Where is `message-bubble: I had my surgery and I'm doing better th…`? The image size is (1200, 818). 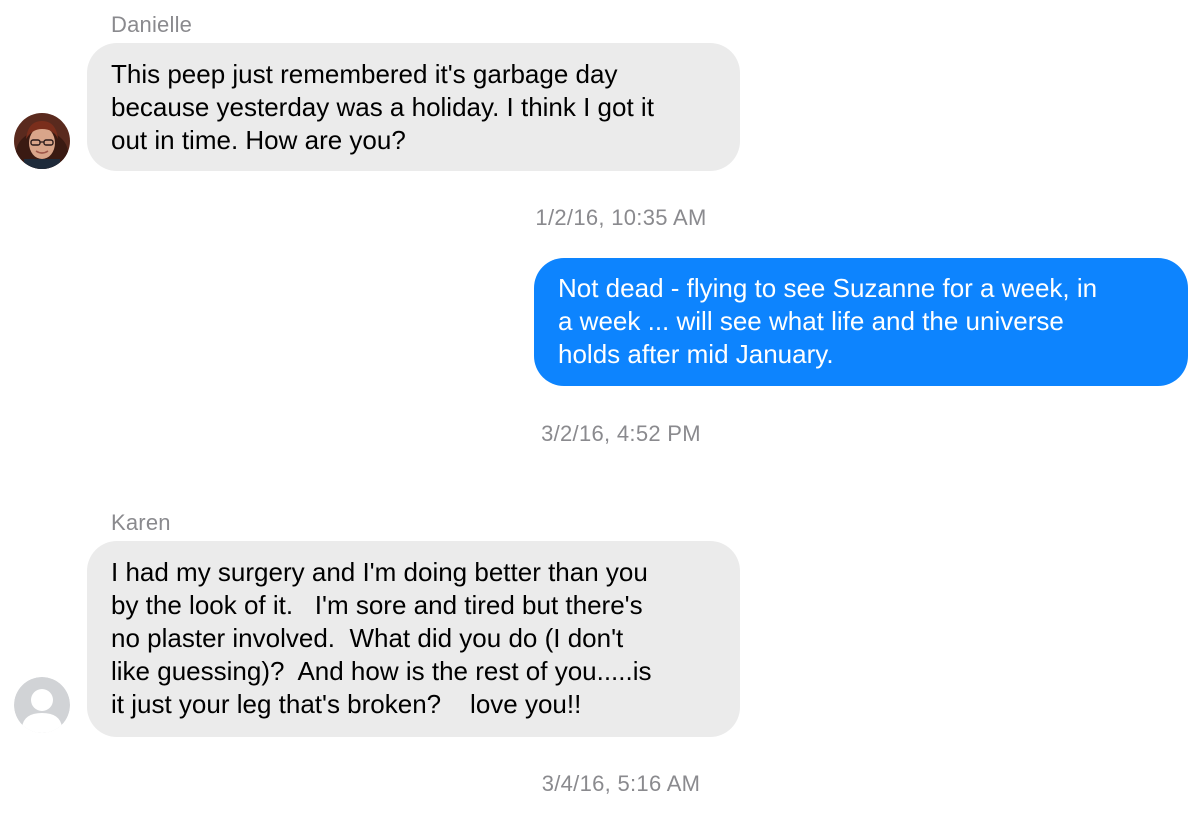 message-bubble: I had my surgery and I'm doing better th… is located at coordinates (413, 639).